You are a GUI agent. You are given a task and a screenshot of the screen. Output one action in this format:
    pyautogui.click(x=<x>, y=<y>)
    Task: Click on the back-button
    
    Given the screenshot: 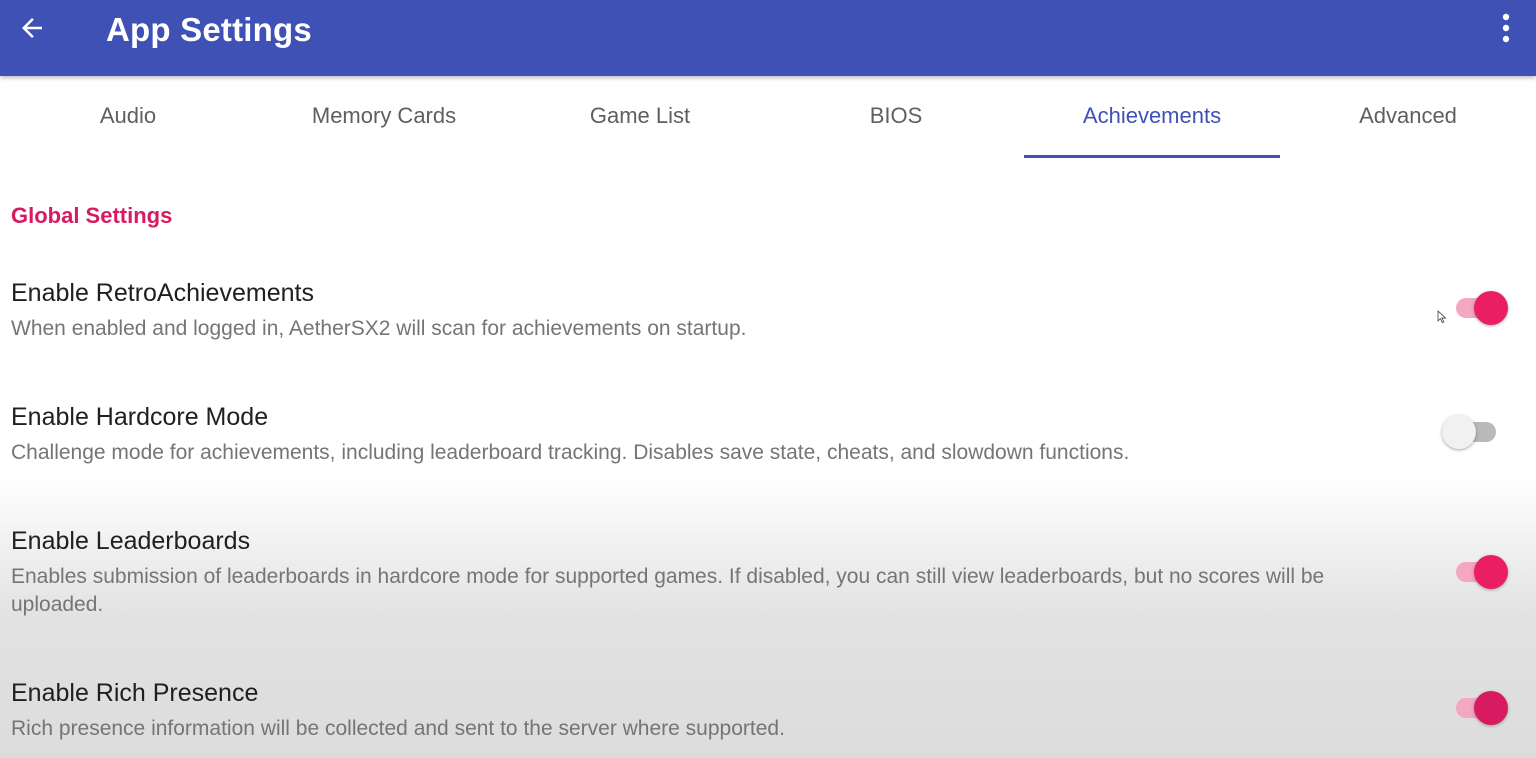 What is the action you would take?
    pyautogui.click(x=32, y=28)
    